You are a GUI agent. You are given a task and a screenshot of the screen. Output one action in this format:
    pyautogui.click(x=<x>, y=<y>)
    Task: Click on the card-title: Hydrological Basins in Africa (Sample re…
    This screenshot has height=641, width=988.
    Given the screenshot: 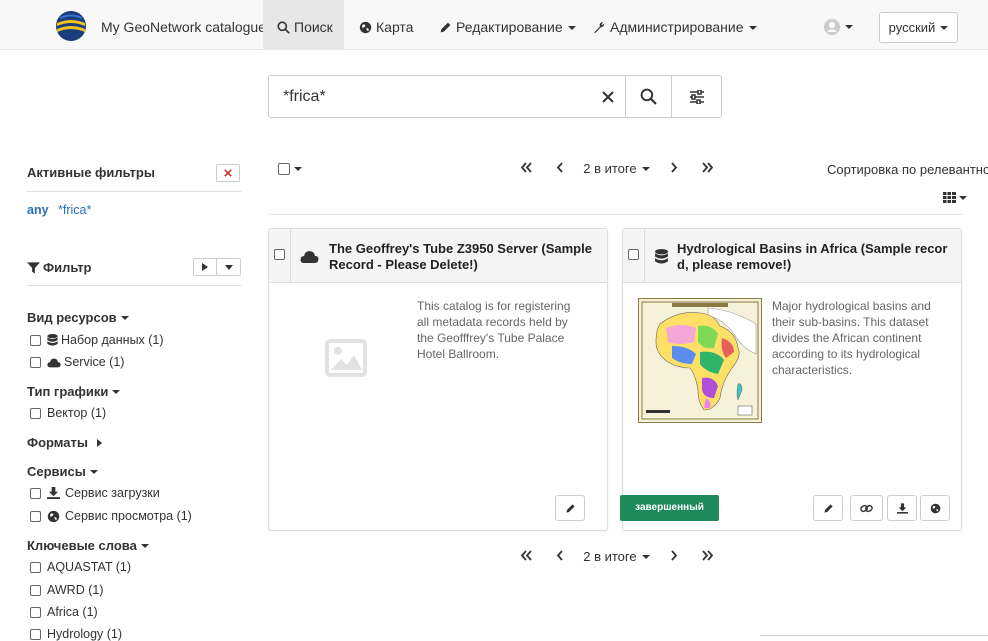 What is the action you would take?
    pyautogui.click(x=812, y=257)
    